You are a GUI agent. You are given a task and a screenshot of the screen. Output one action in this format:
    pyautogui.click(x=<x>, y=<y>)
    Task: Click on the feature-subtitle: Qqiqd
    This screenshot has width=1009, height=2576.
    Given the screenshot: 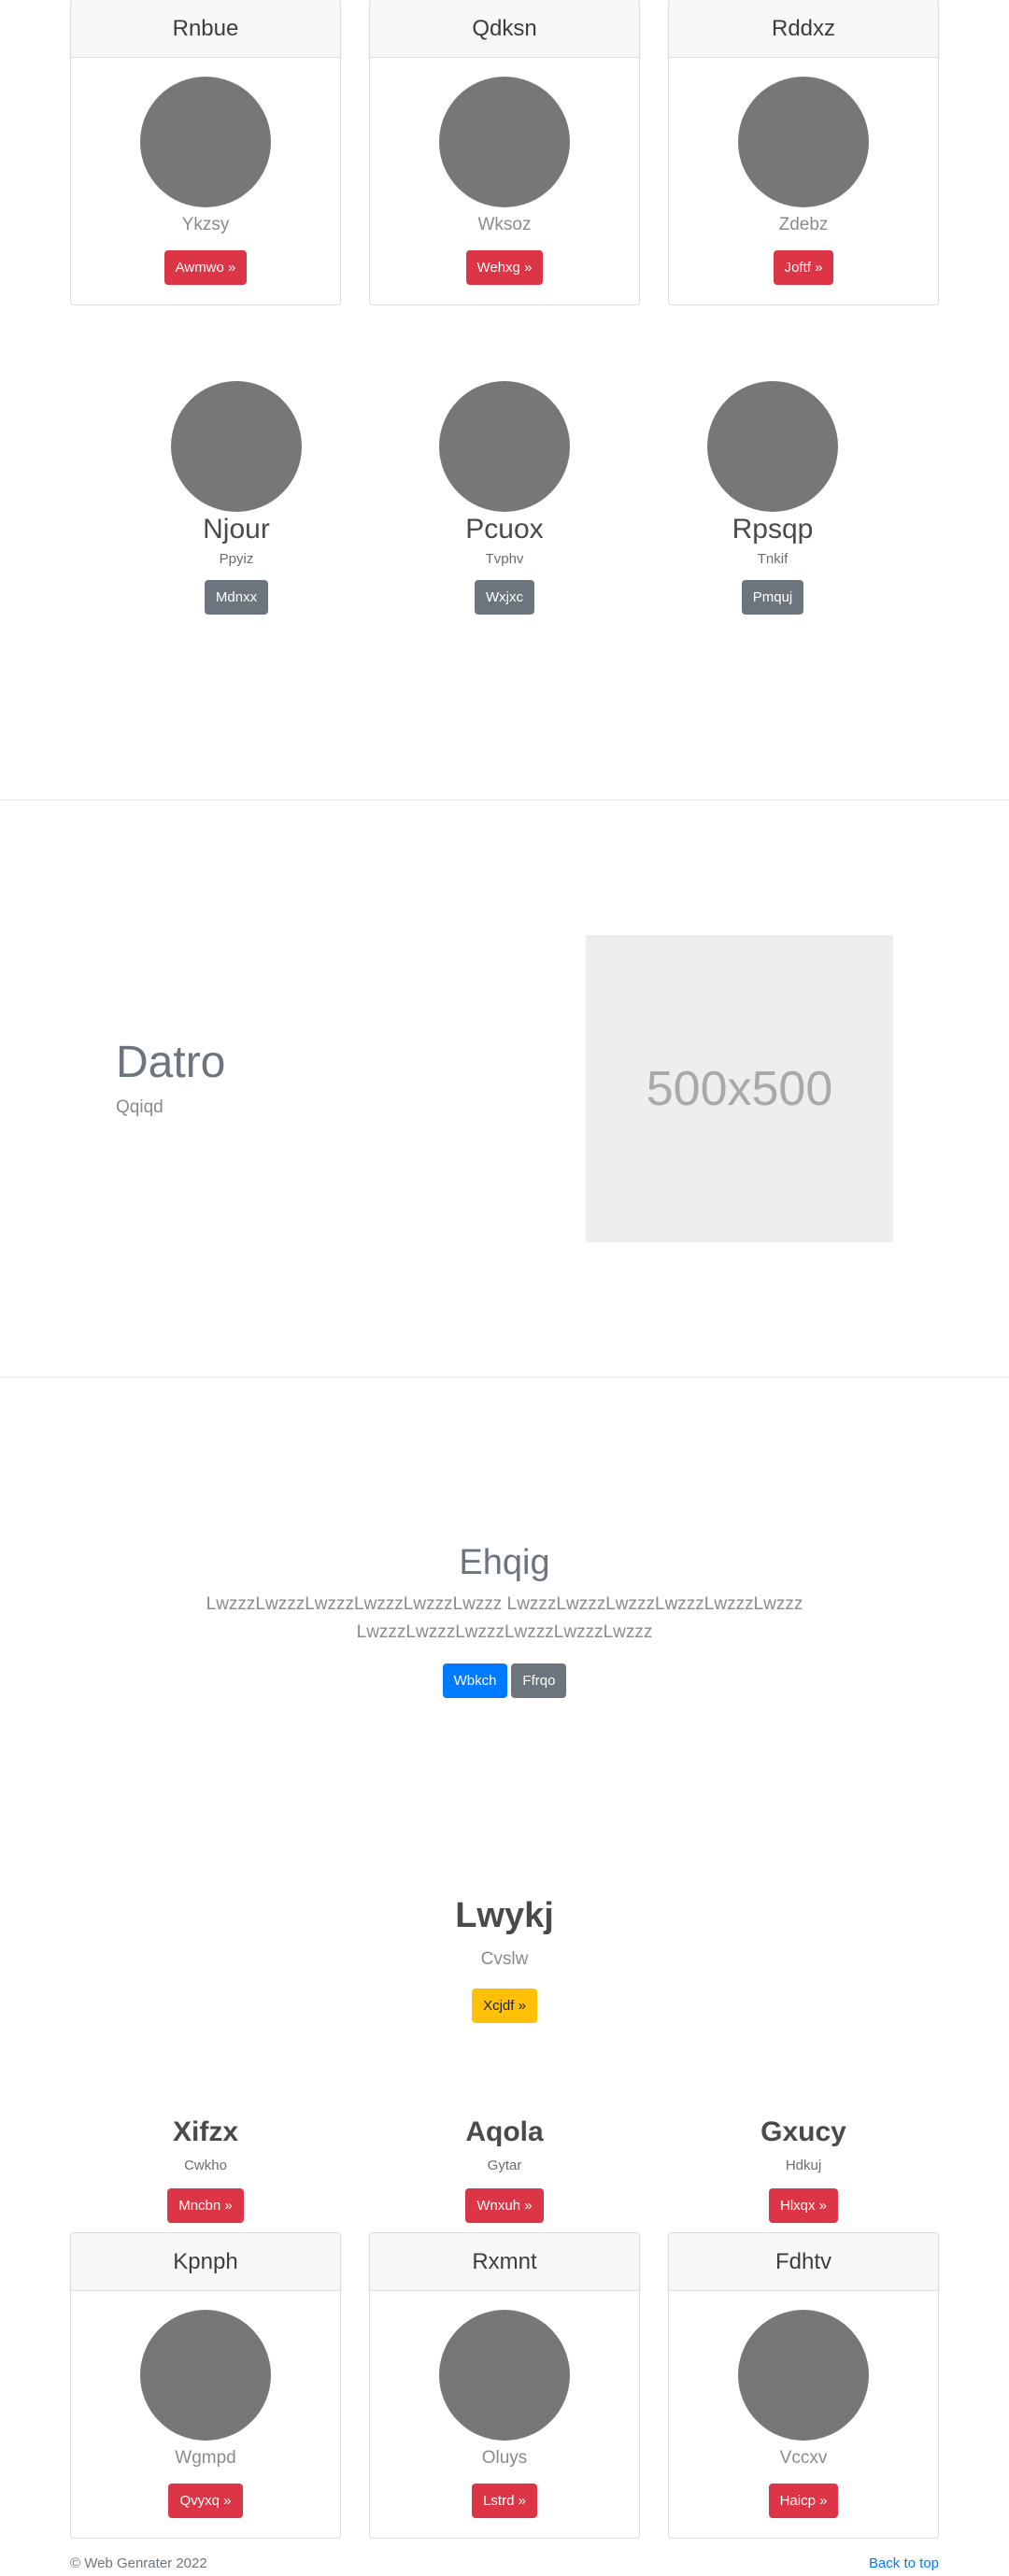 What is the action you would take?
    pyautogui.click(x=139, y=1107)
    